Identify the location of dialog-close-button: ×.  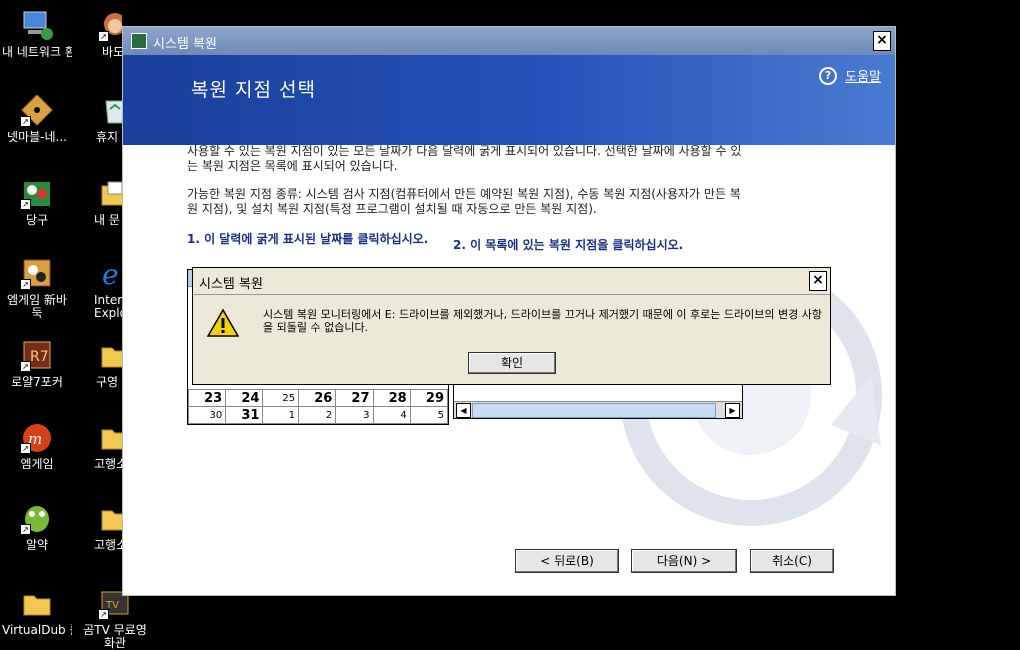
(818, 281).